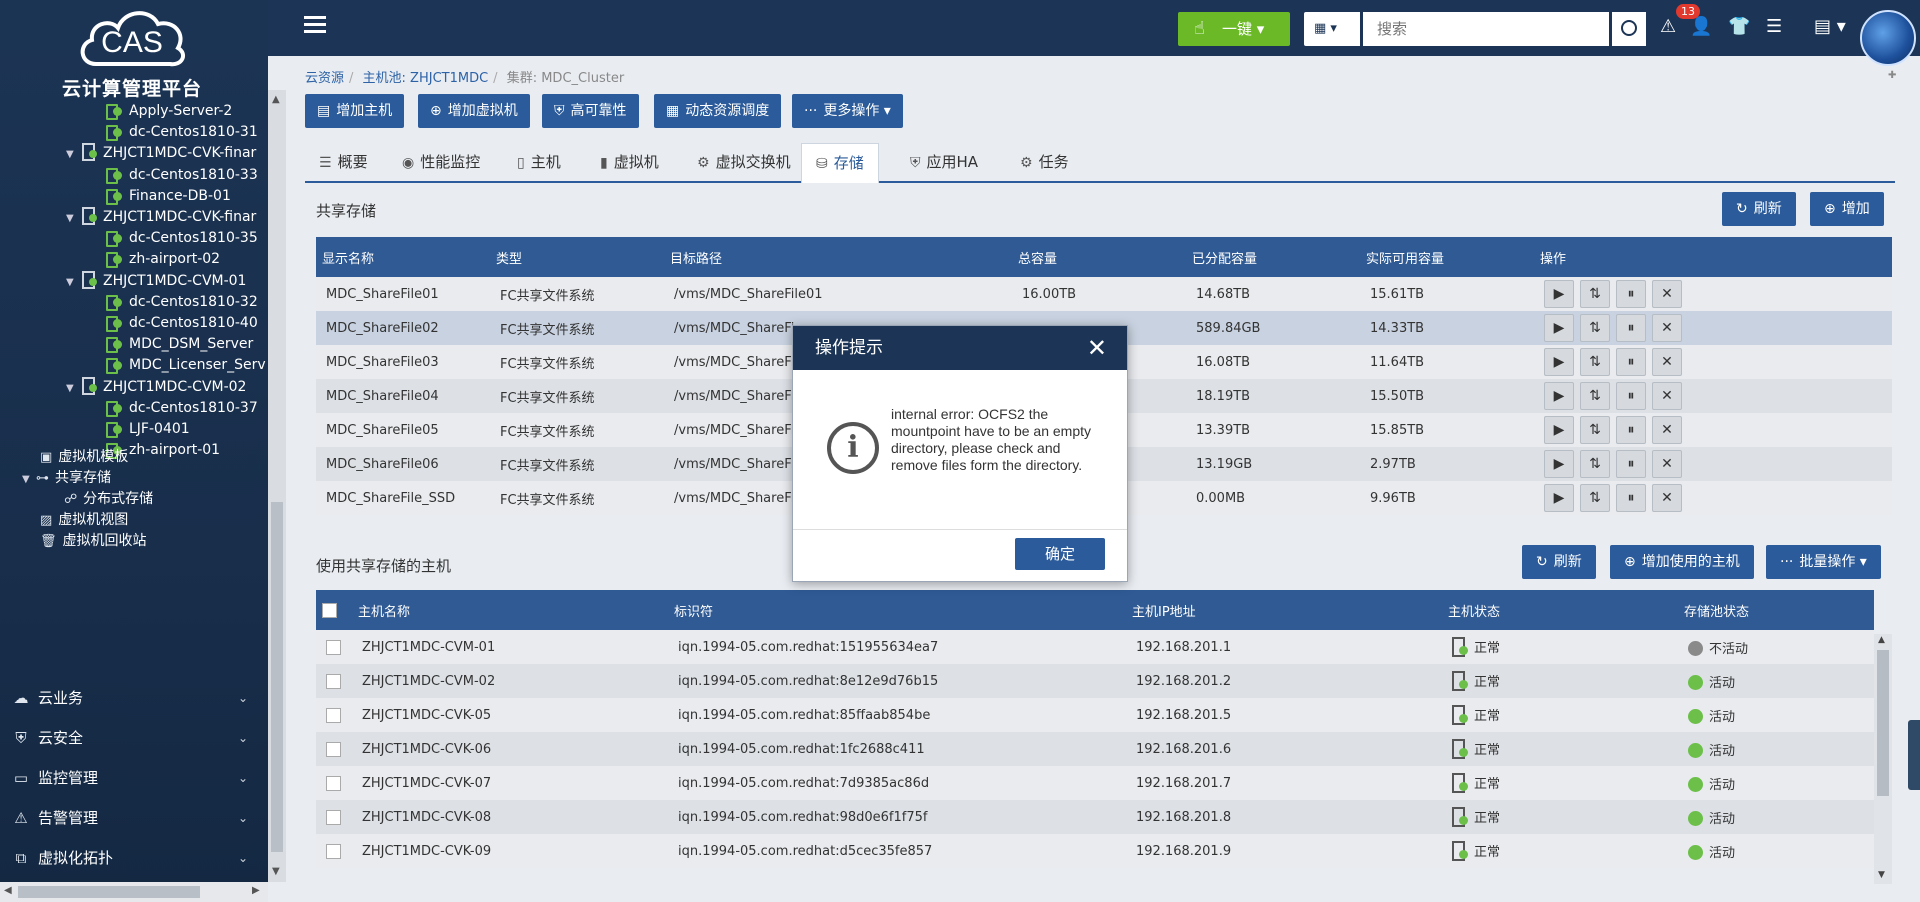 This screenshot has height=902, width=1920. Describe the element at coordinates (1668, 26) in the screenshot. I see `alert-icon: ⚠` at that location.